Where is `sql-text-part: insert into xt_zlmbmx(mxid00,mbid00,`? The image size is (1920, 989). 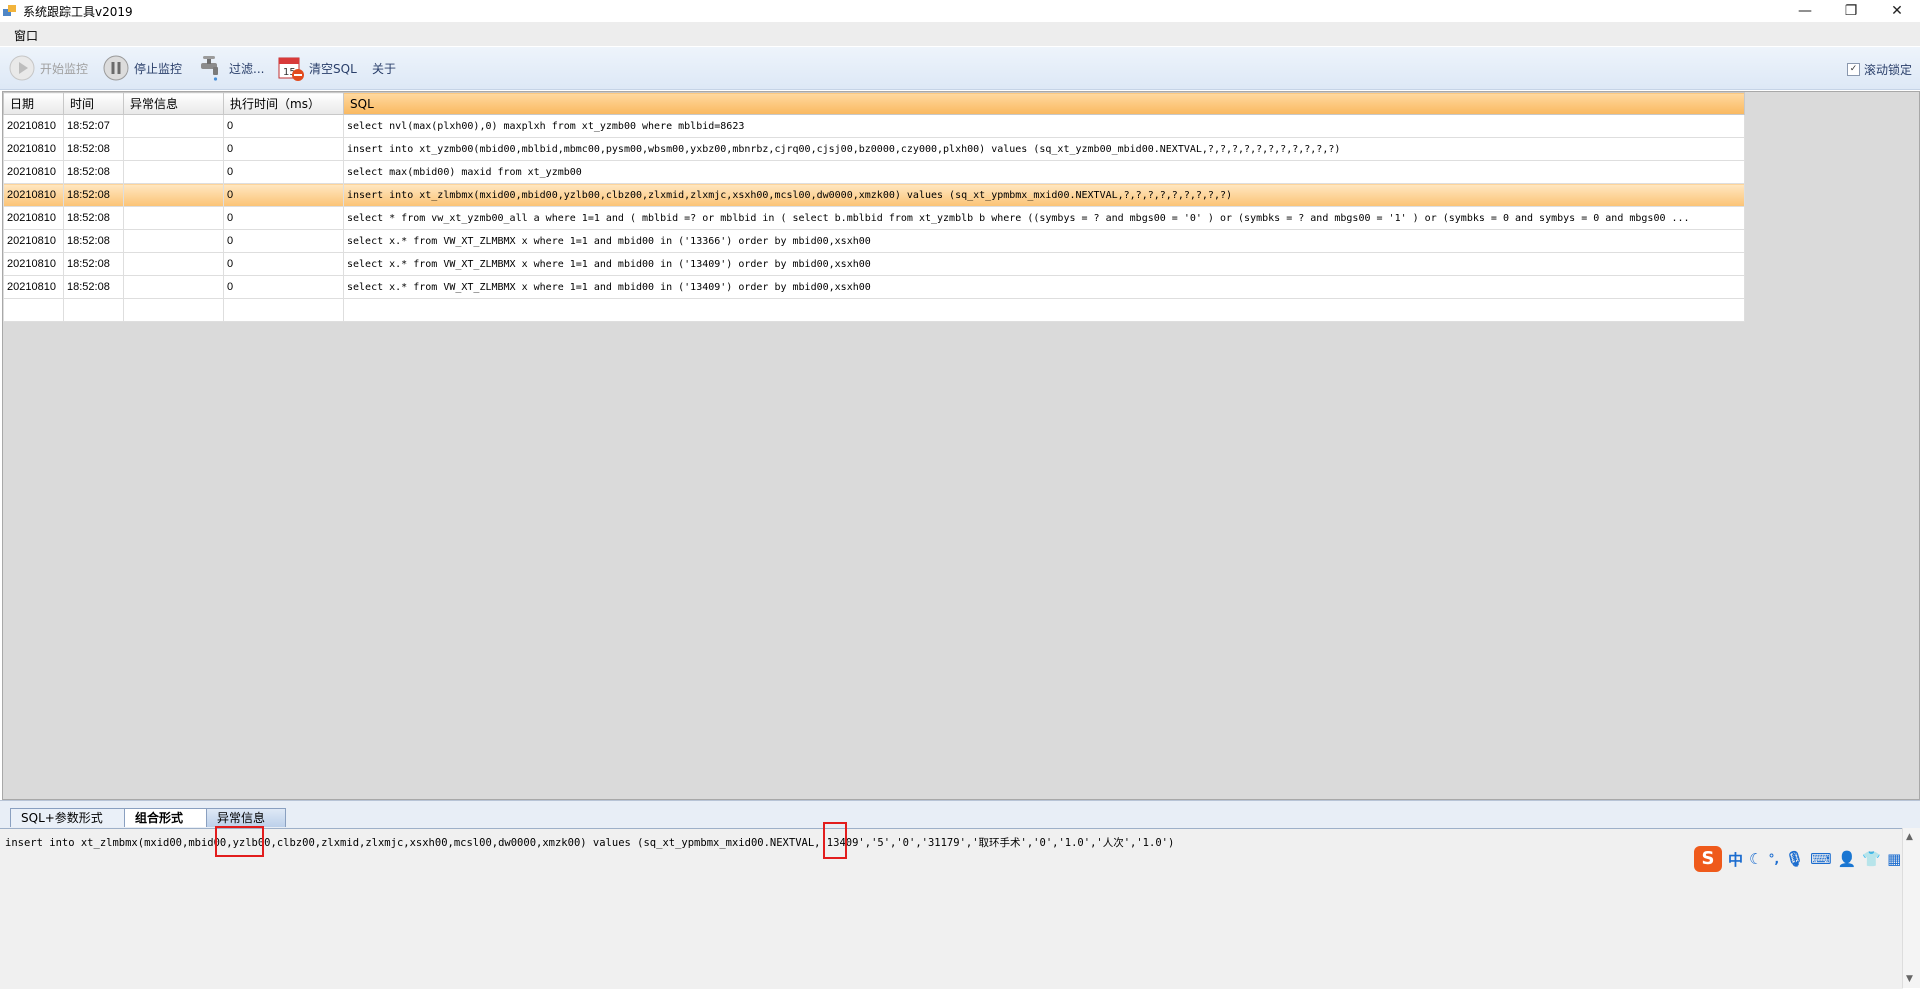 sql-text-part: insert into xt_zlmbmx(mxid00,mbid00, is located at coordinates (119, 843).